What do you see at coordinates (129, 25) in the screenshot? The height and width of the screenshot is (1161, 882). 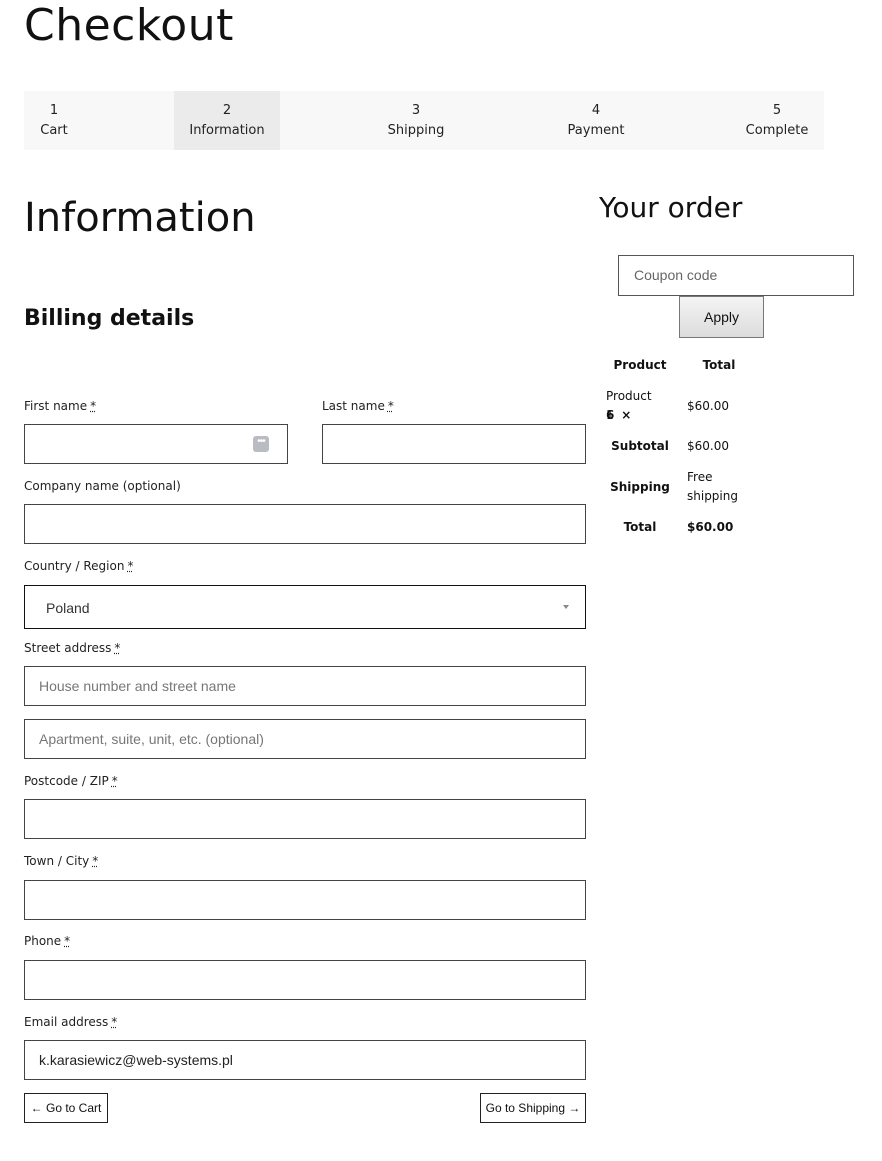 I see `page-title: Checkout` at bounding box center [129, 25].